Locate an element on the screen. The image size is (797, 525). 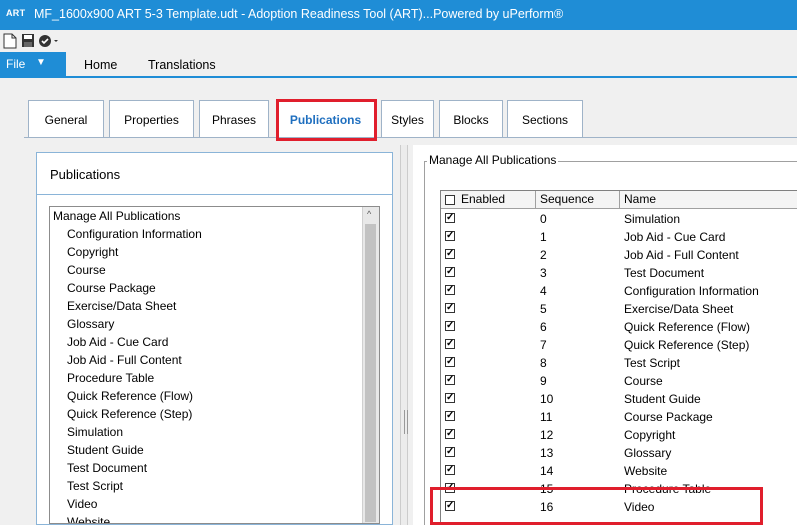
table-row: ✓ 13 Glossary is located at coordinates (619, 453).